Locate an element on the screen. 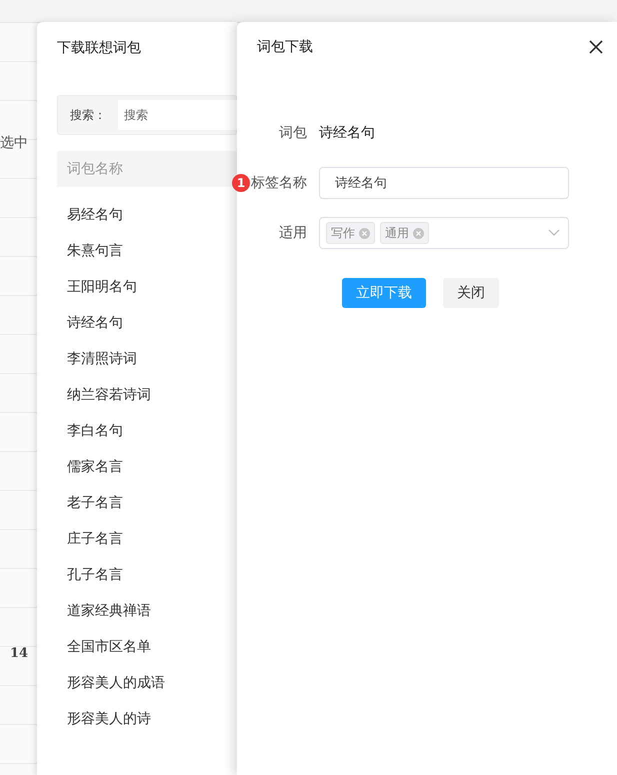 The height and width of the screenshot is (775, 617). list-item: 全国市区名单 is located at coordinates (109, 647).